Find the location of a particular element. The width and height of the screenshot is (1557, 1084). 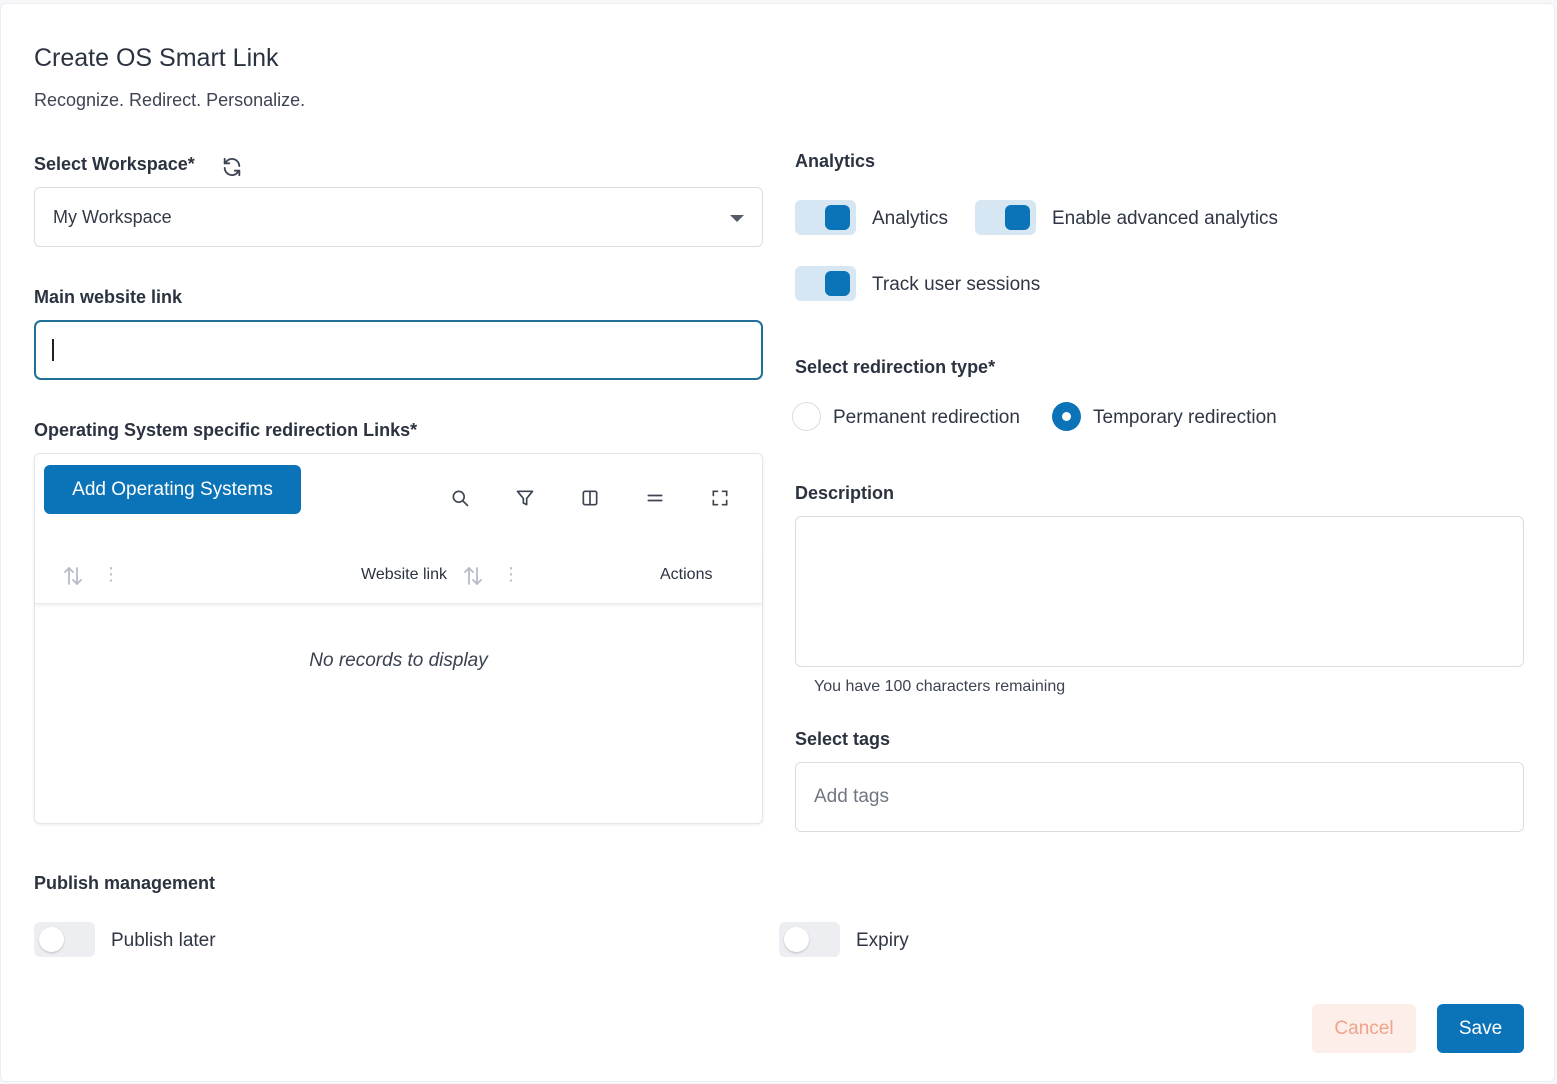

page-subtitle: Recognize. Redirect. Personalize. is located at coordinates (170, 100).